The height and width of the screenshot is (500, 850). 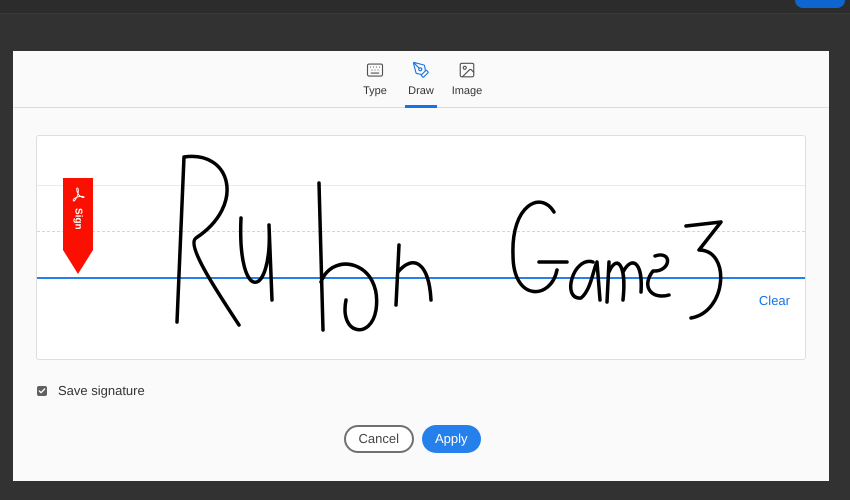 What do you see at coordinates (467, 70) in the screenshot?
I see `image-icon` at bounding box center [467, 70].